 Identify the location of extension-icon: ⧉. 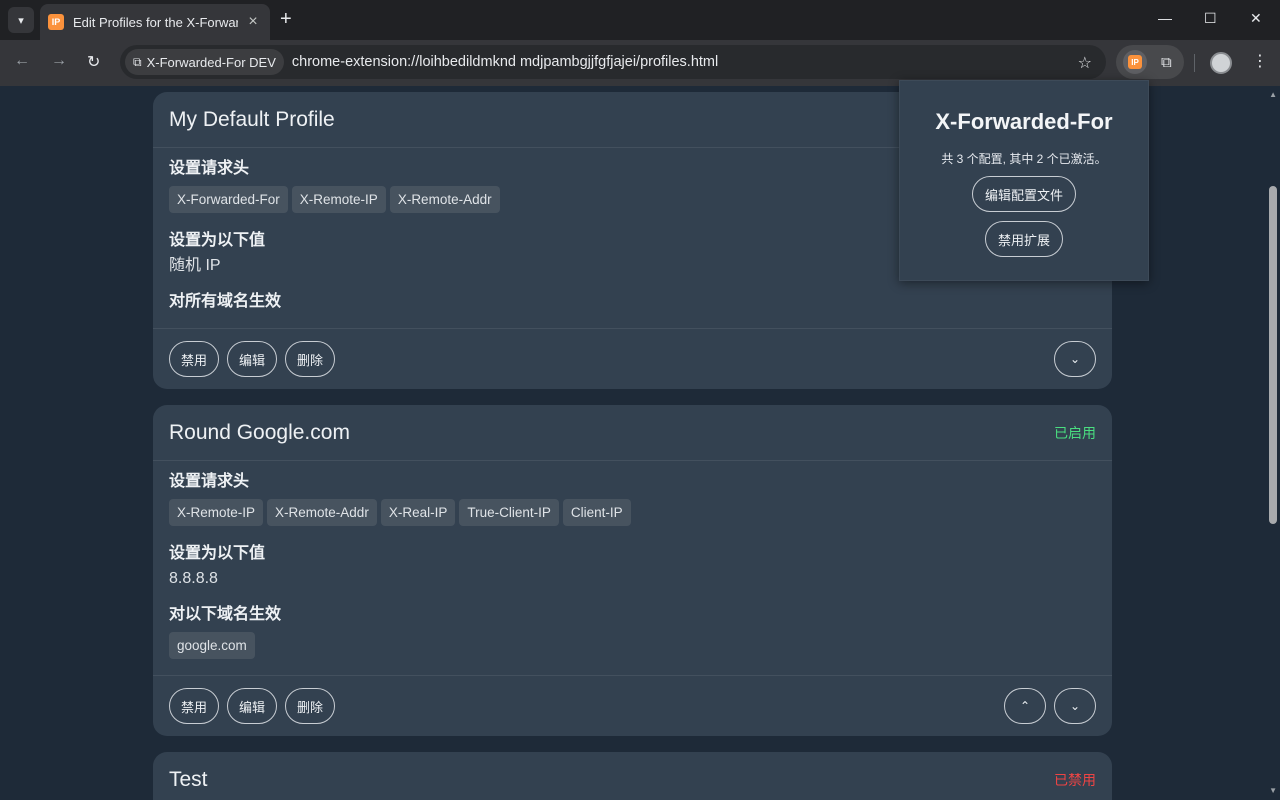
(137, 61).